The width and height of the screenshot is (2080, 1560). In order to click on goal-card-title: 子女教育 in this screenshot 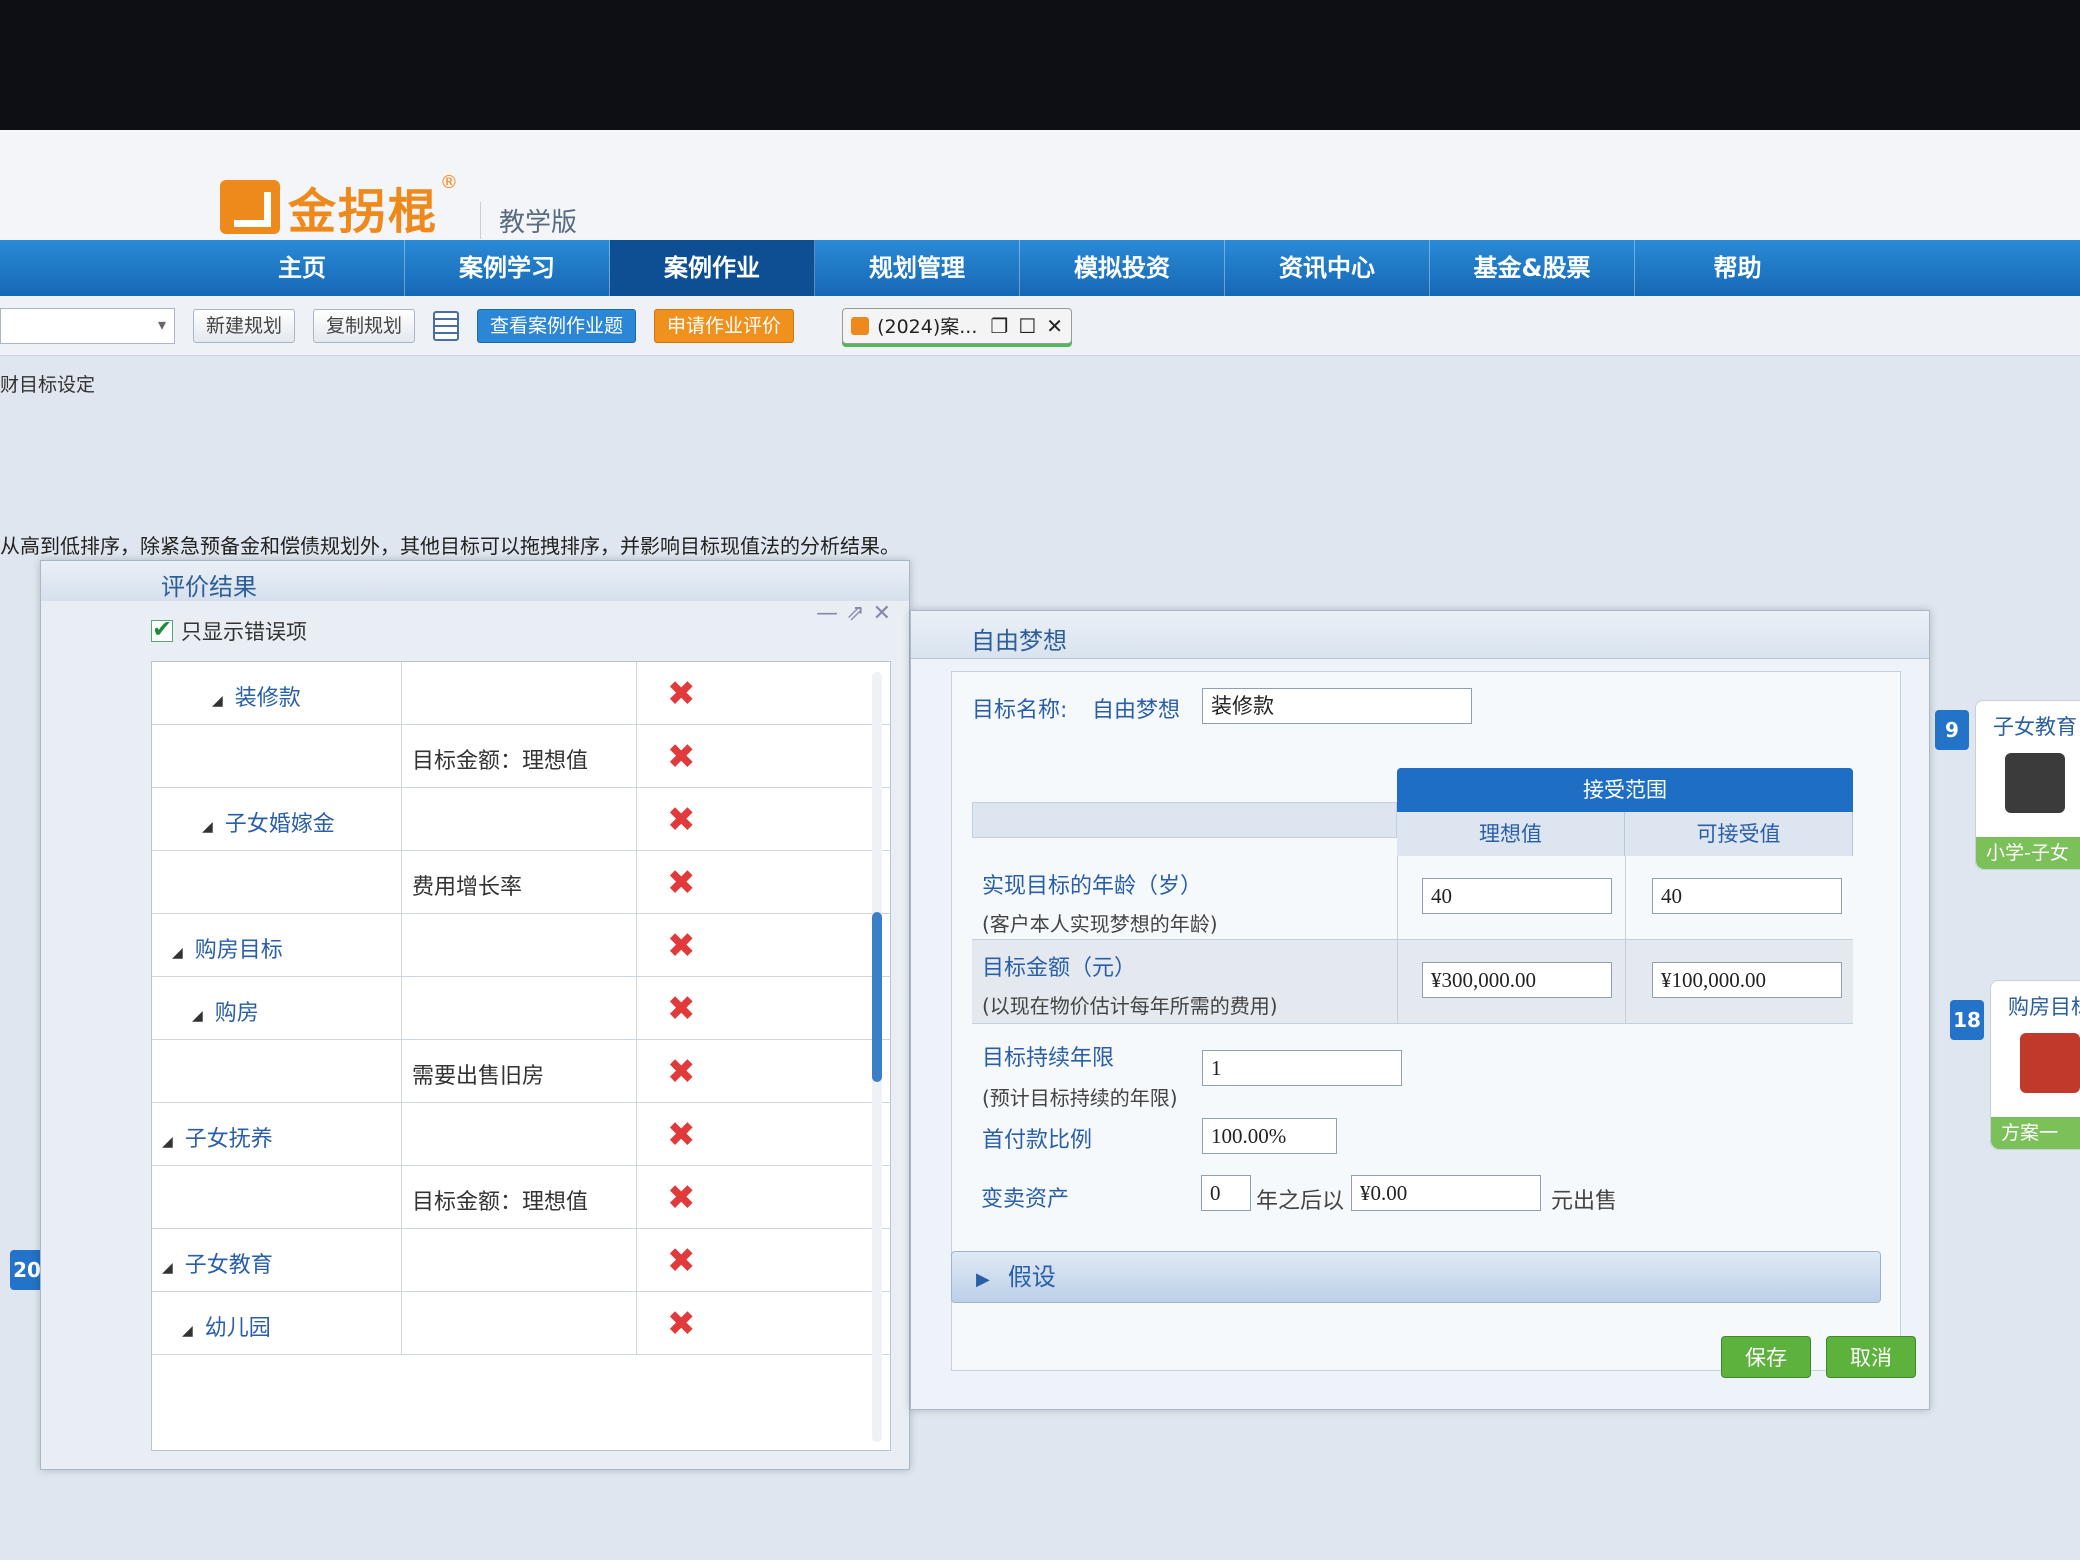, I will do `click(2035, 727)`.